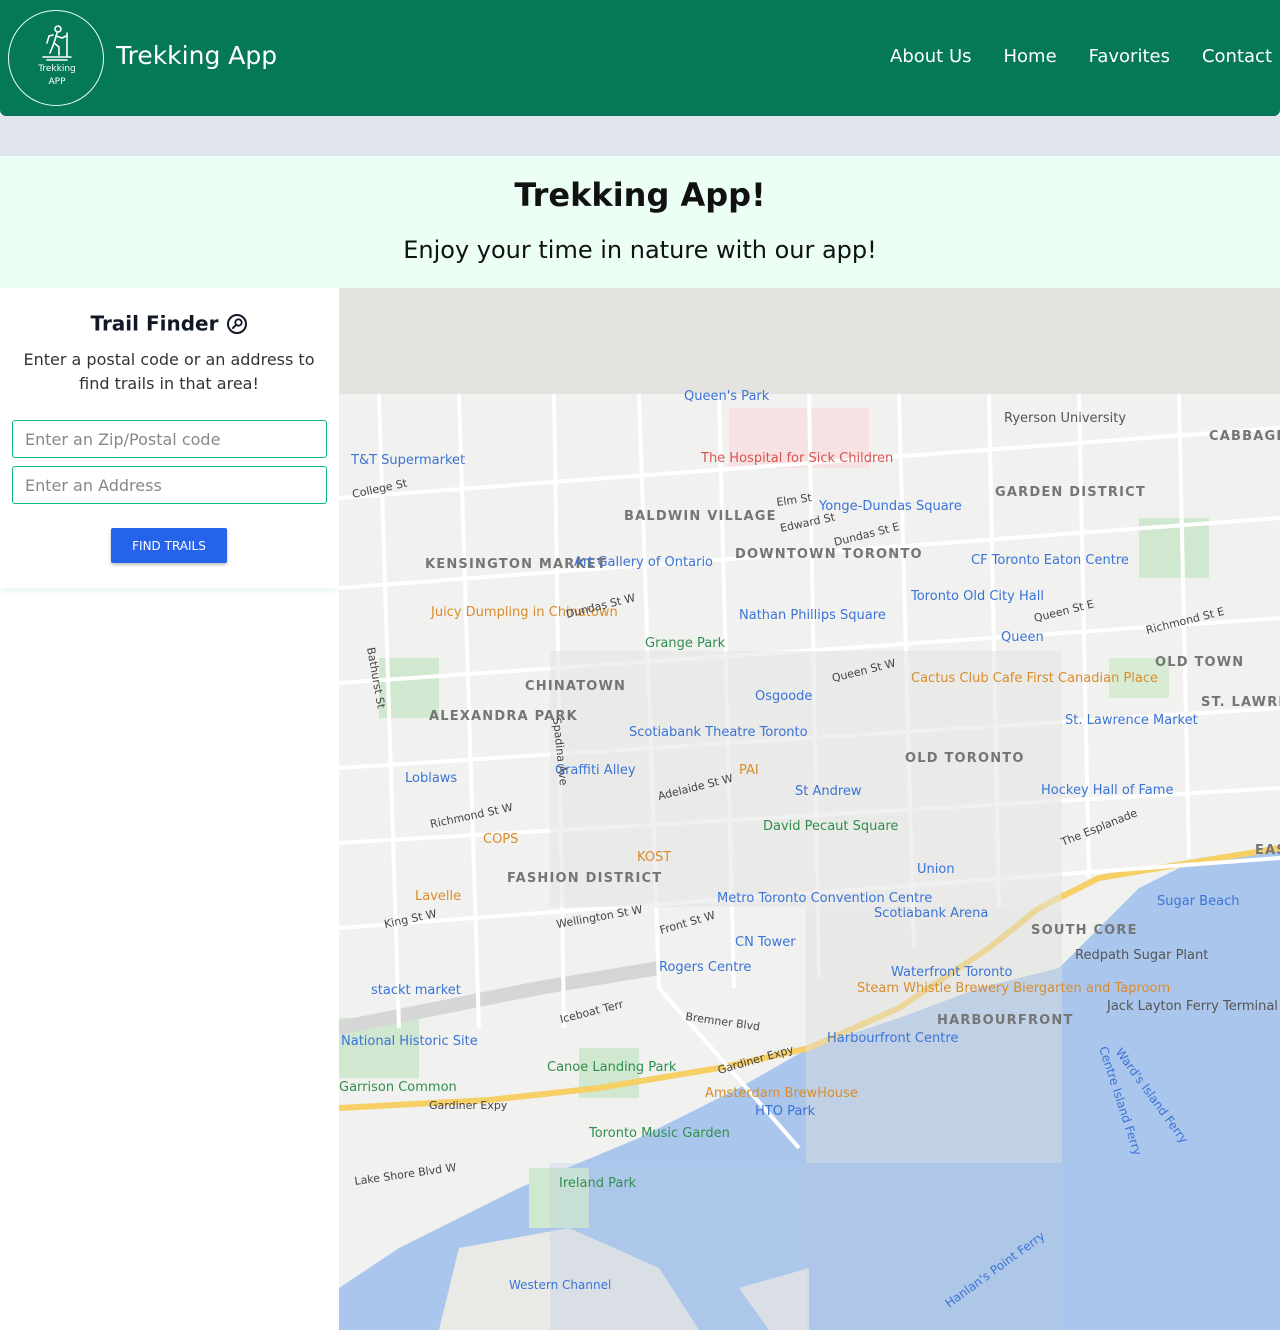  I want to click on map-label-union: Union, so click(936, 869).